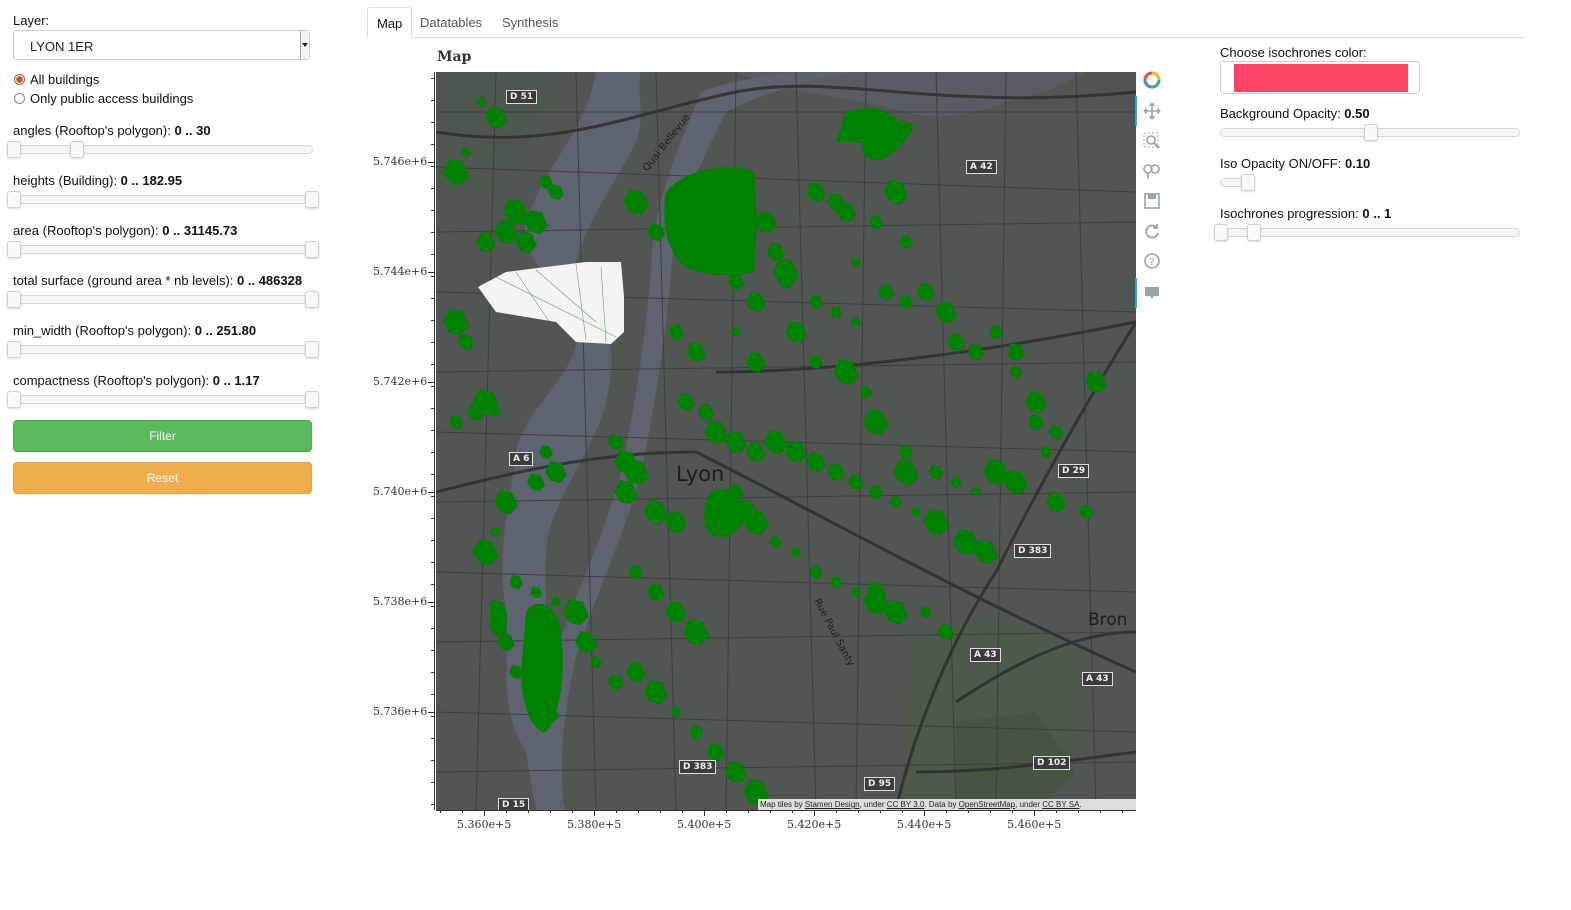  Describe the element at coordinates (270, 280) in the screenshot. I see `total-surface-filter-value: 0 .. 486328` at that location.